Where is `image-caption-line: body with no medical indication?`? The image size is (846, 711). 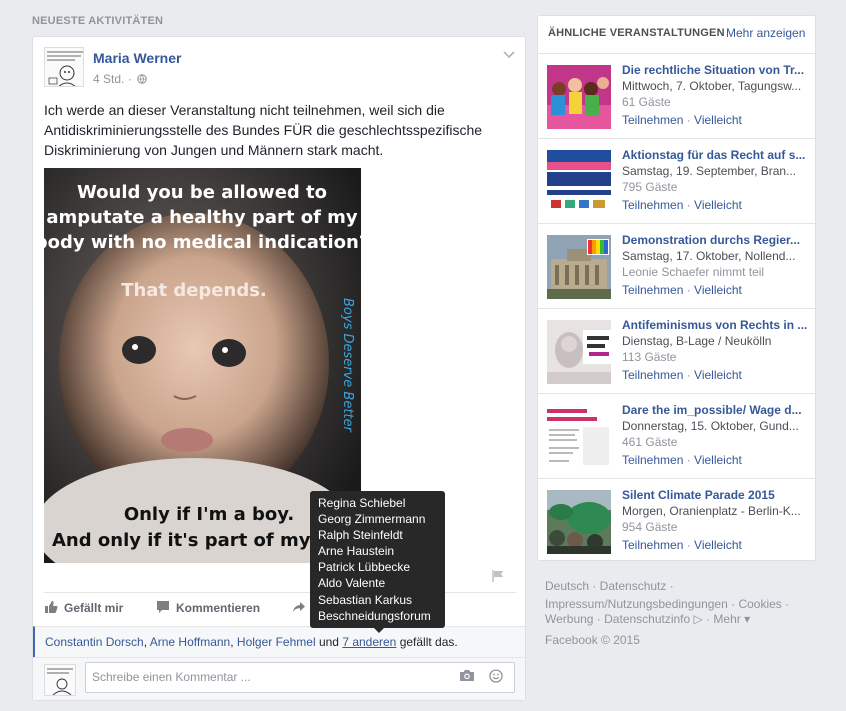
image-caption-line: body with no medical indication? is located at coordinates (202, 242).